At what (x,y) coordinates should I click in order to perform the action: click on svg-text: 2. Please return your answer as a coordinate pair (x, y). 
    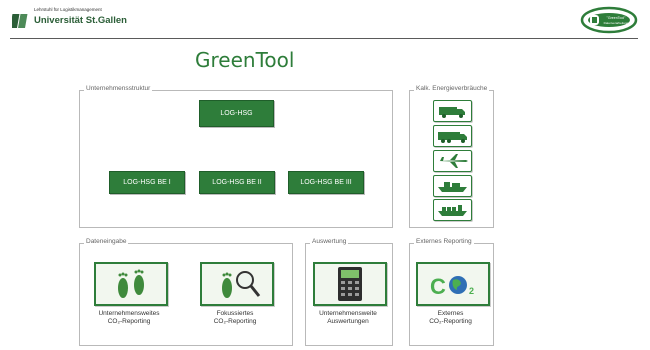
    Looking at the image, I should click on (471, 291).